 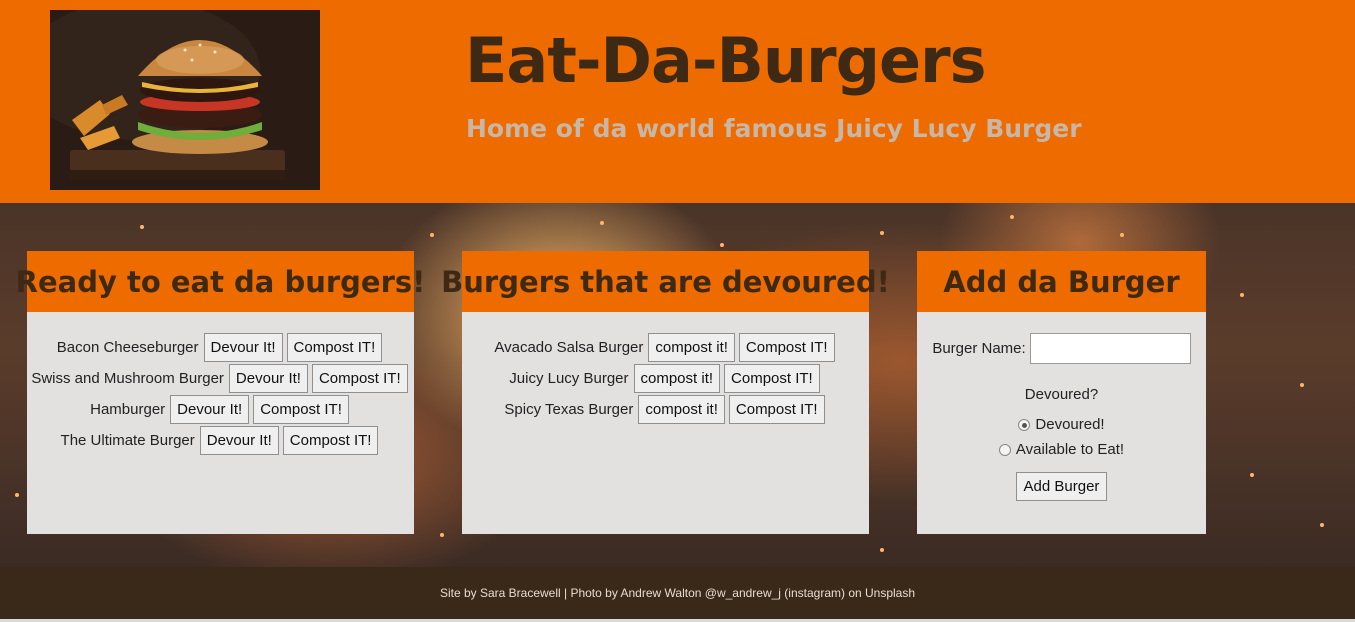 I want to click on burger-name: Swiss and Mushroom Burger, so click(x=127, y=378).